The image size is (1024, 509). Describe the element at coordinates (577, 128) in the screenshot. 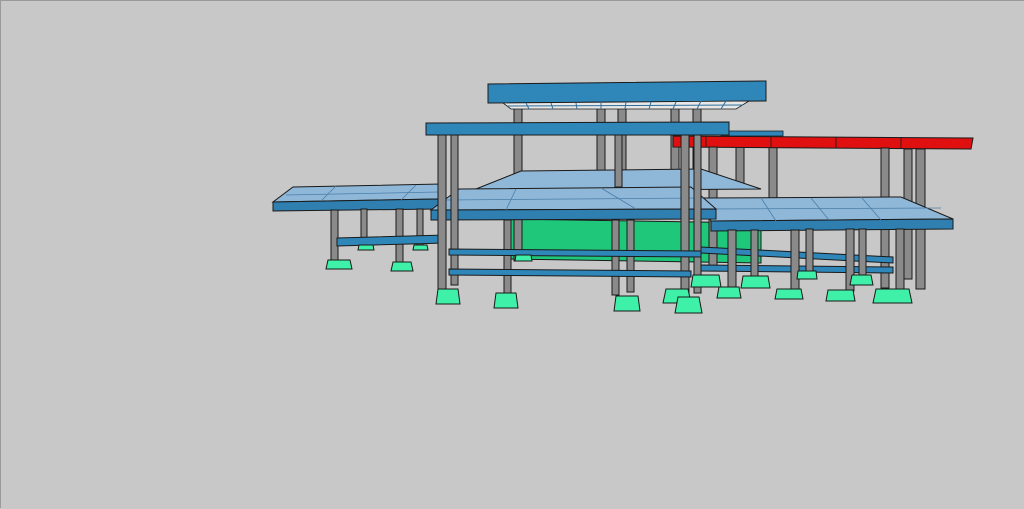

I see `roof-middle` at that location.